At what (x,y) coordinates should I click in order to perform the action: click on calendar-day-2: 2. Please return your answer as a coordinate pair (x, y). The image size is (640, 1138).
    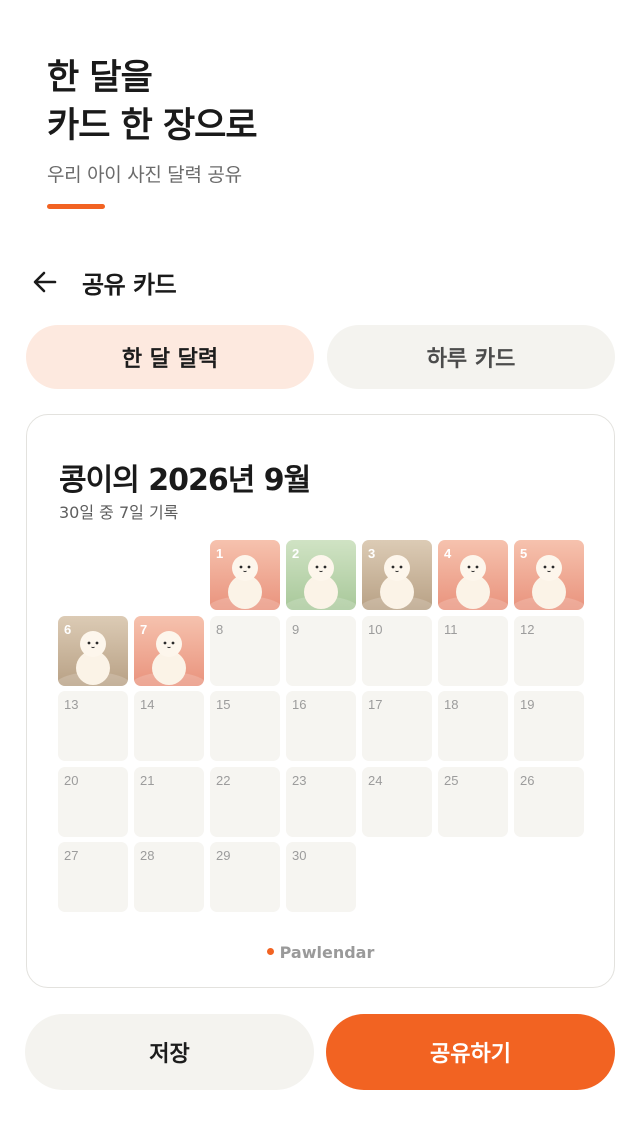
    Looking at the image, I should click on (321, 575).